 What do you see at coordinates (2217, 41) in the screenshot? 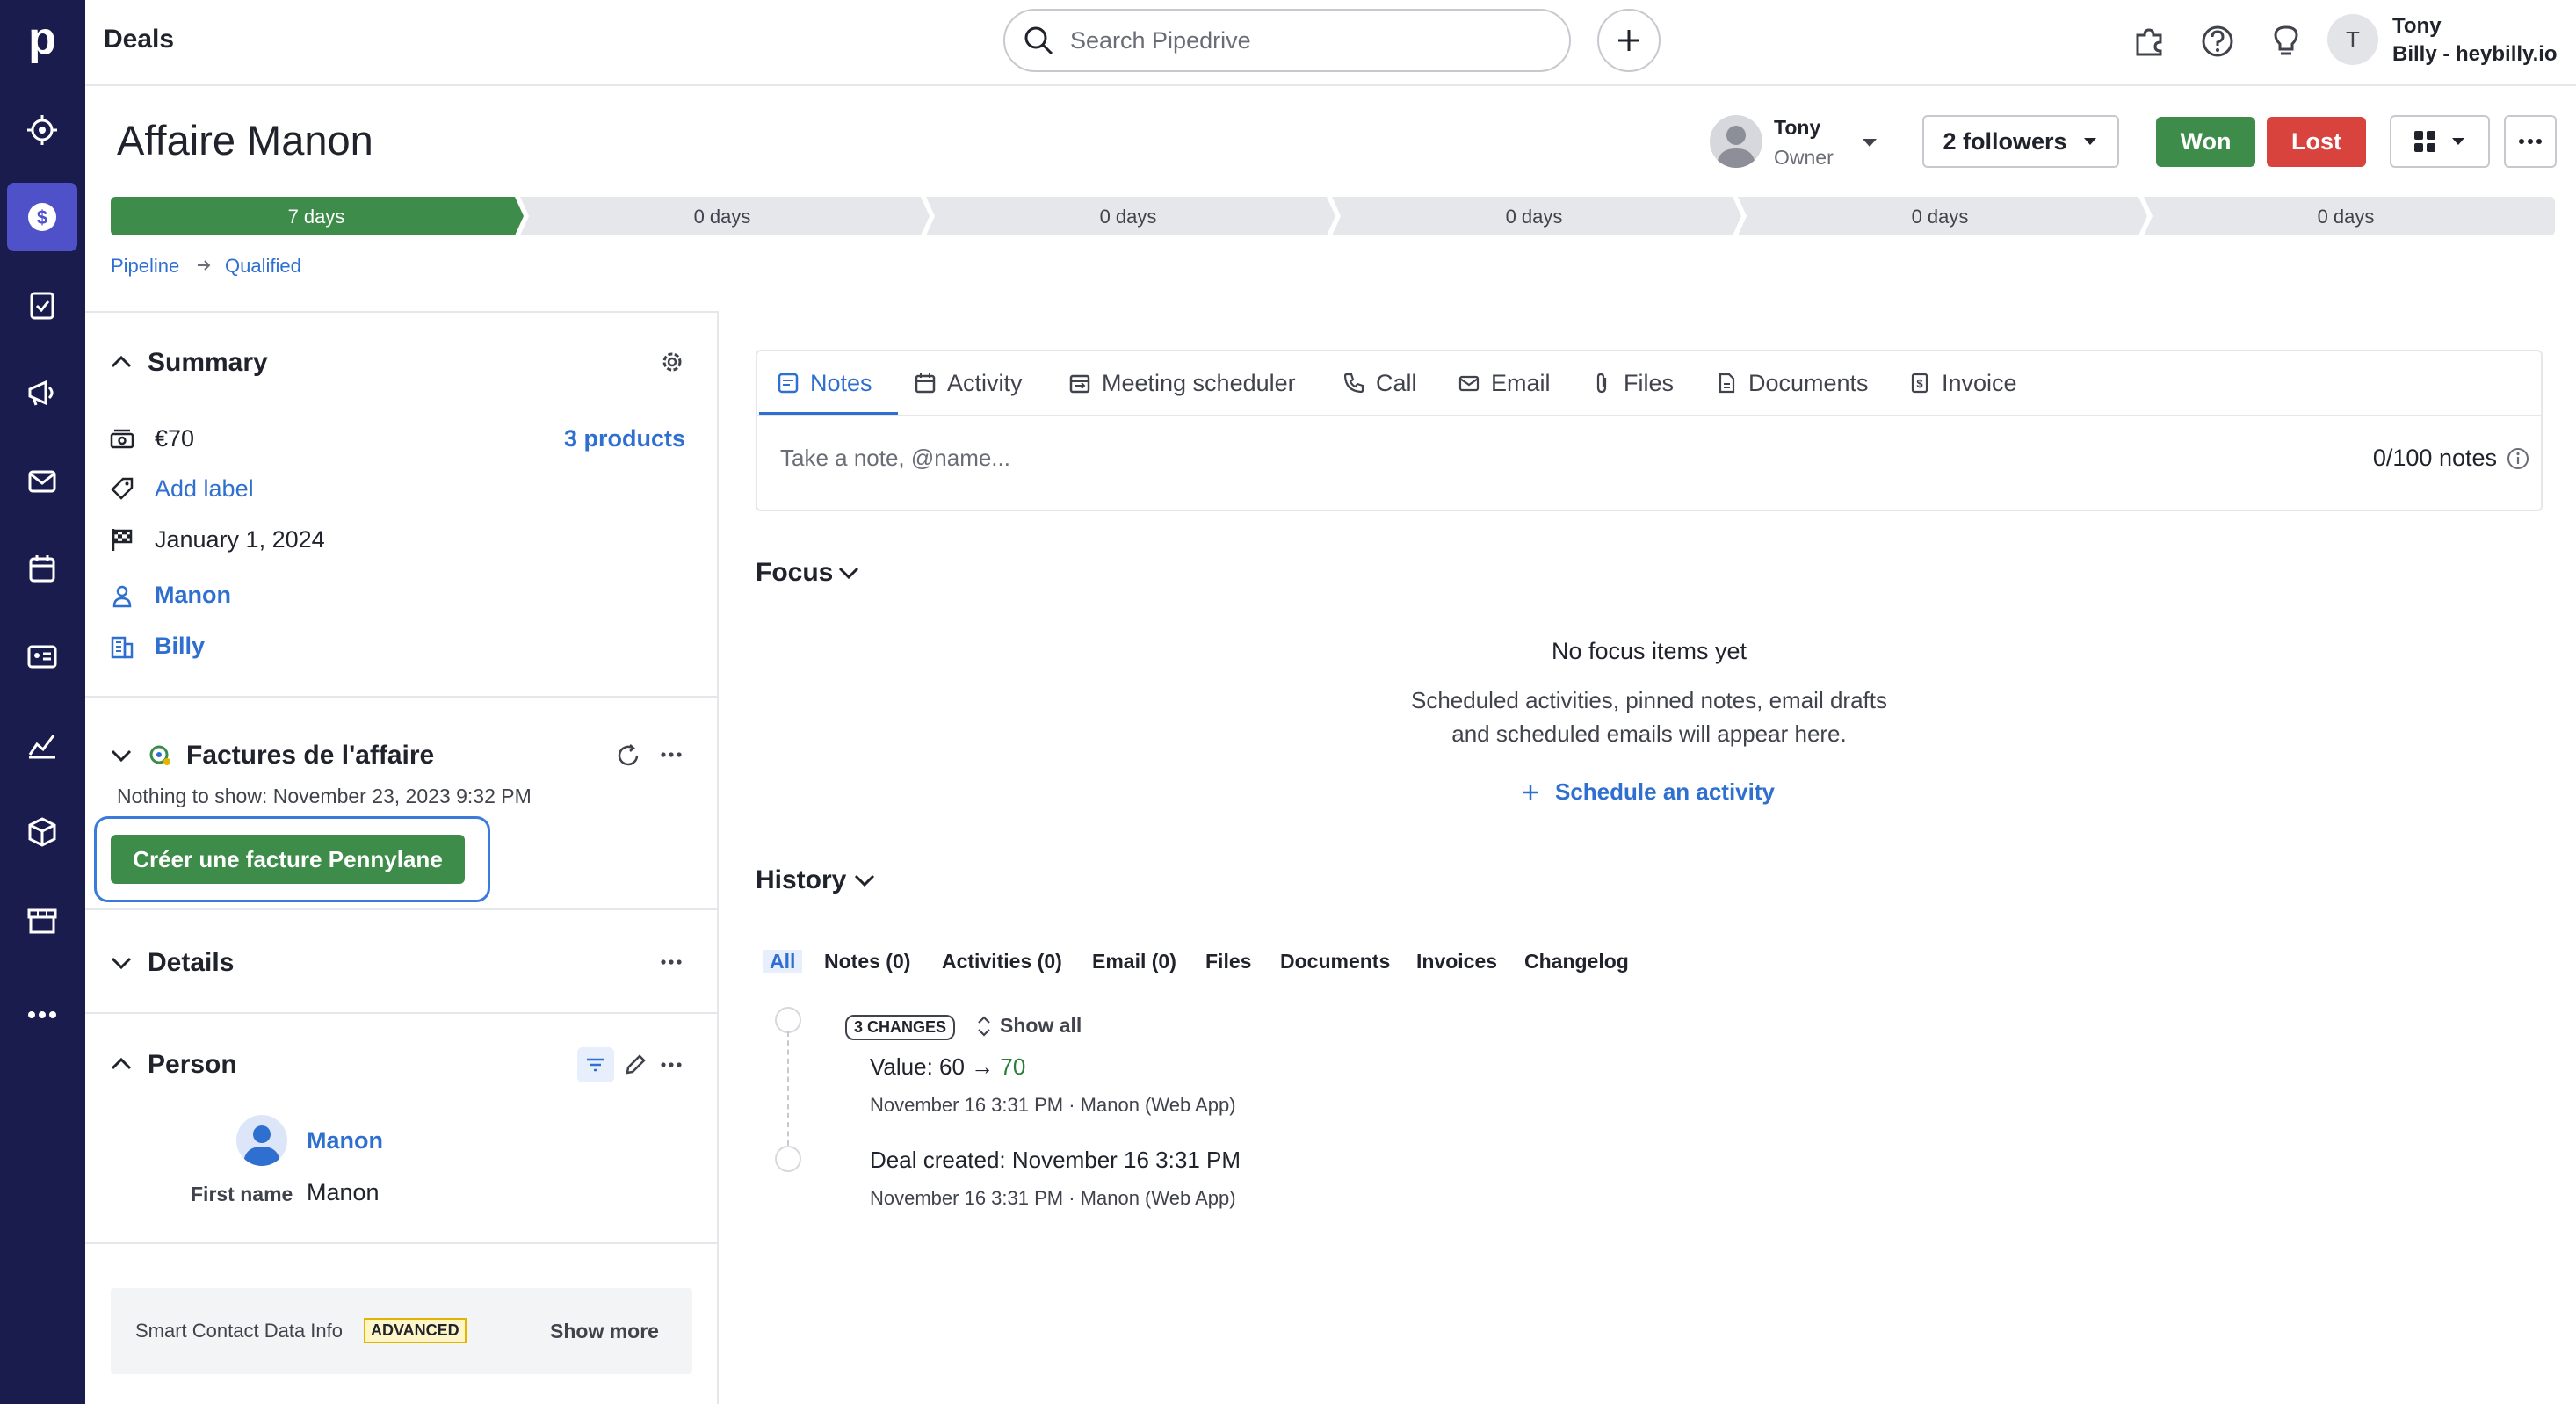
I see `help-icon` at bounding box center [2217, 41].